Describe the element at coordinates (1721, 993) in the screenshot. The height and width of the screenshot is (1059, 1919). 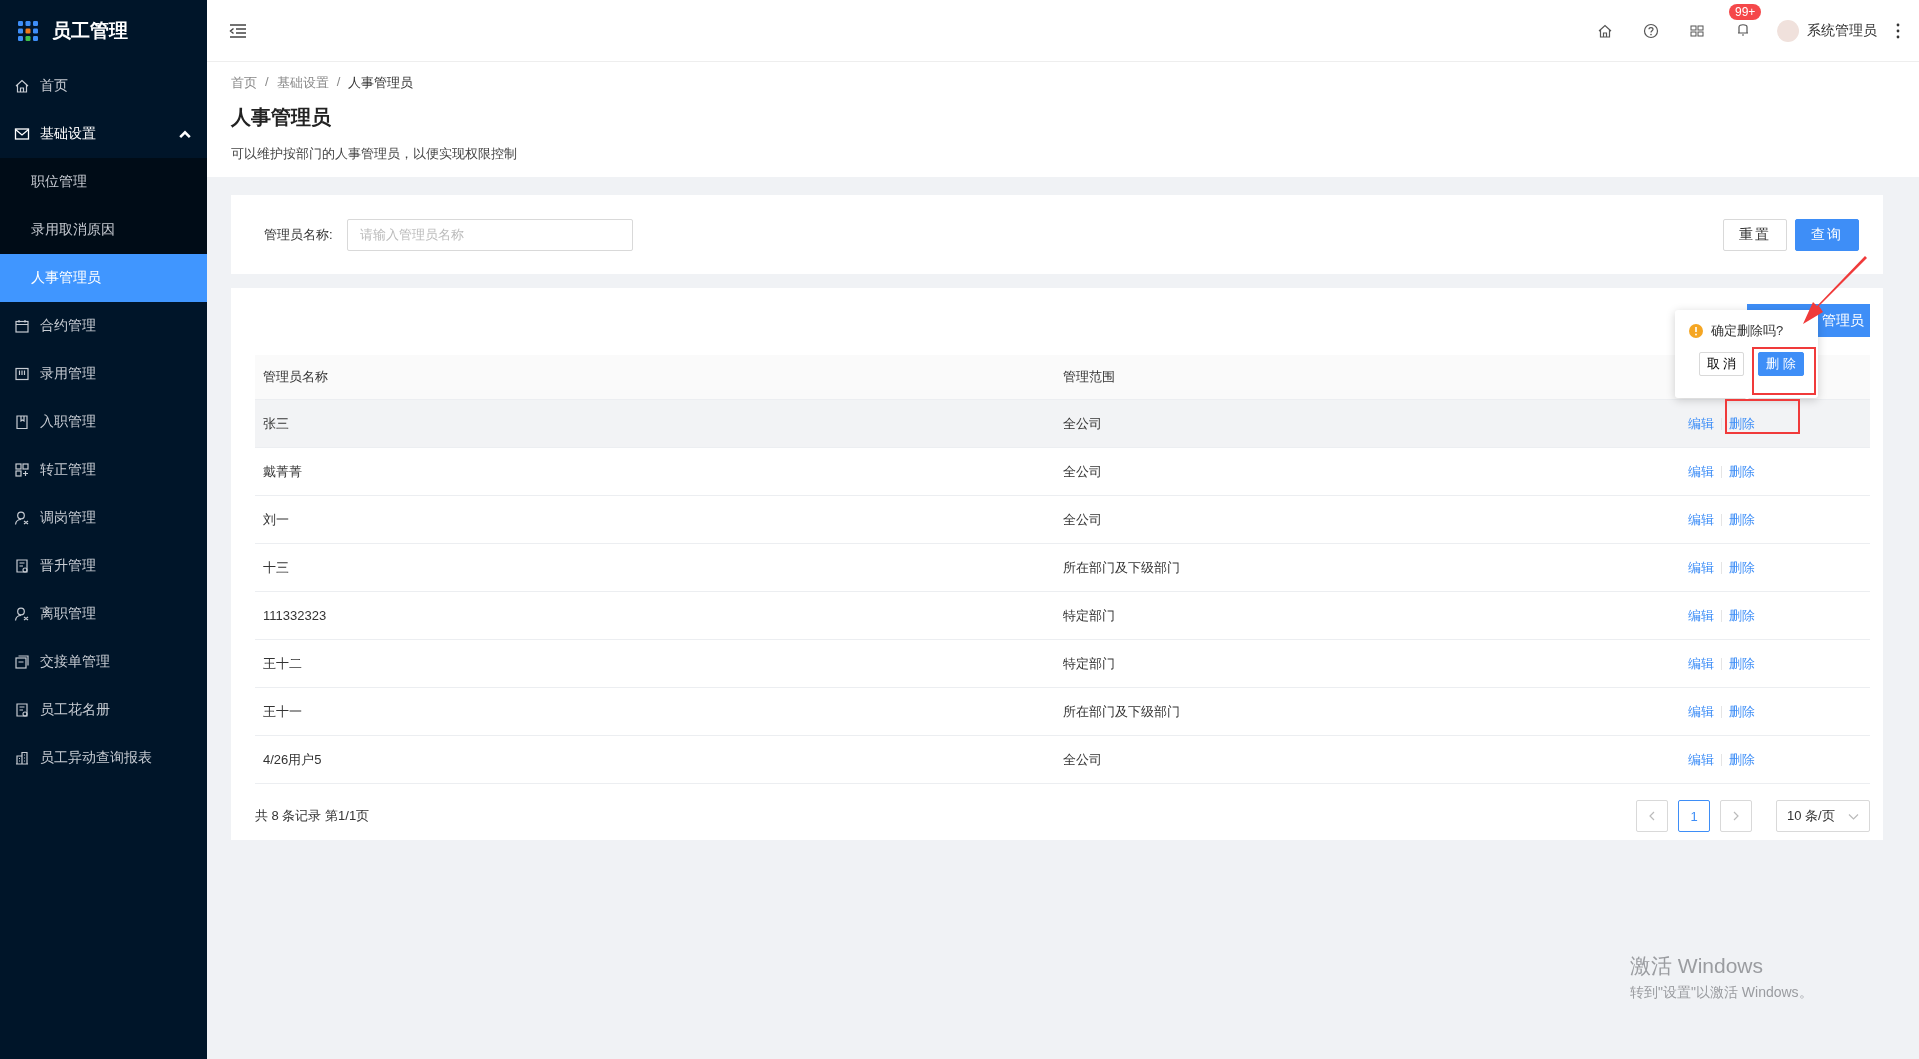
I see `notice-subtitle: 转到"设置"以激活 Windows。` at that location.